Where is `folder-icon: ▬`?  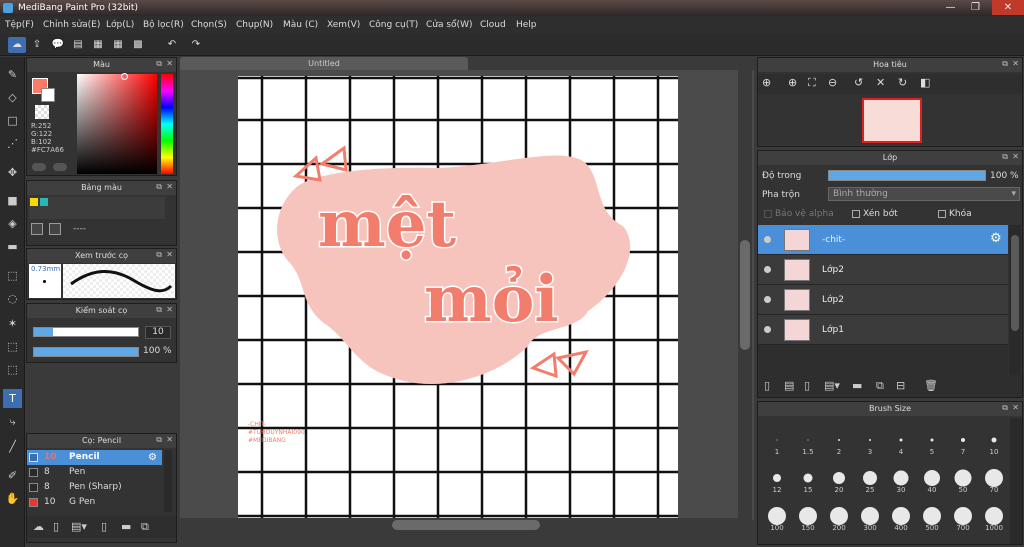
folder-icon: ▬ is located at coordinates (126, 526).